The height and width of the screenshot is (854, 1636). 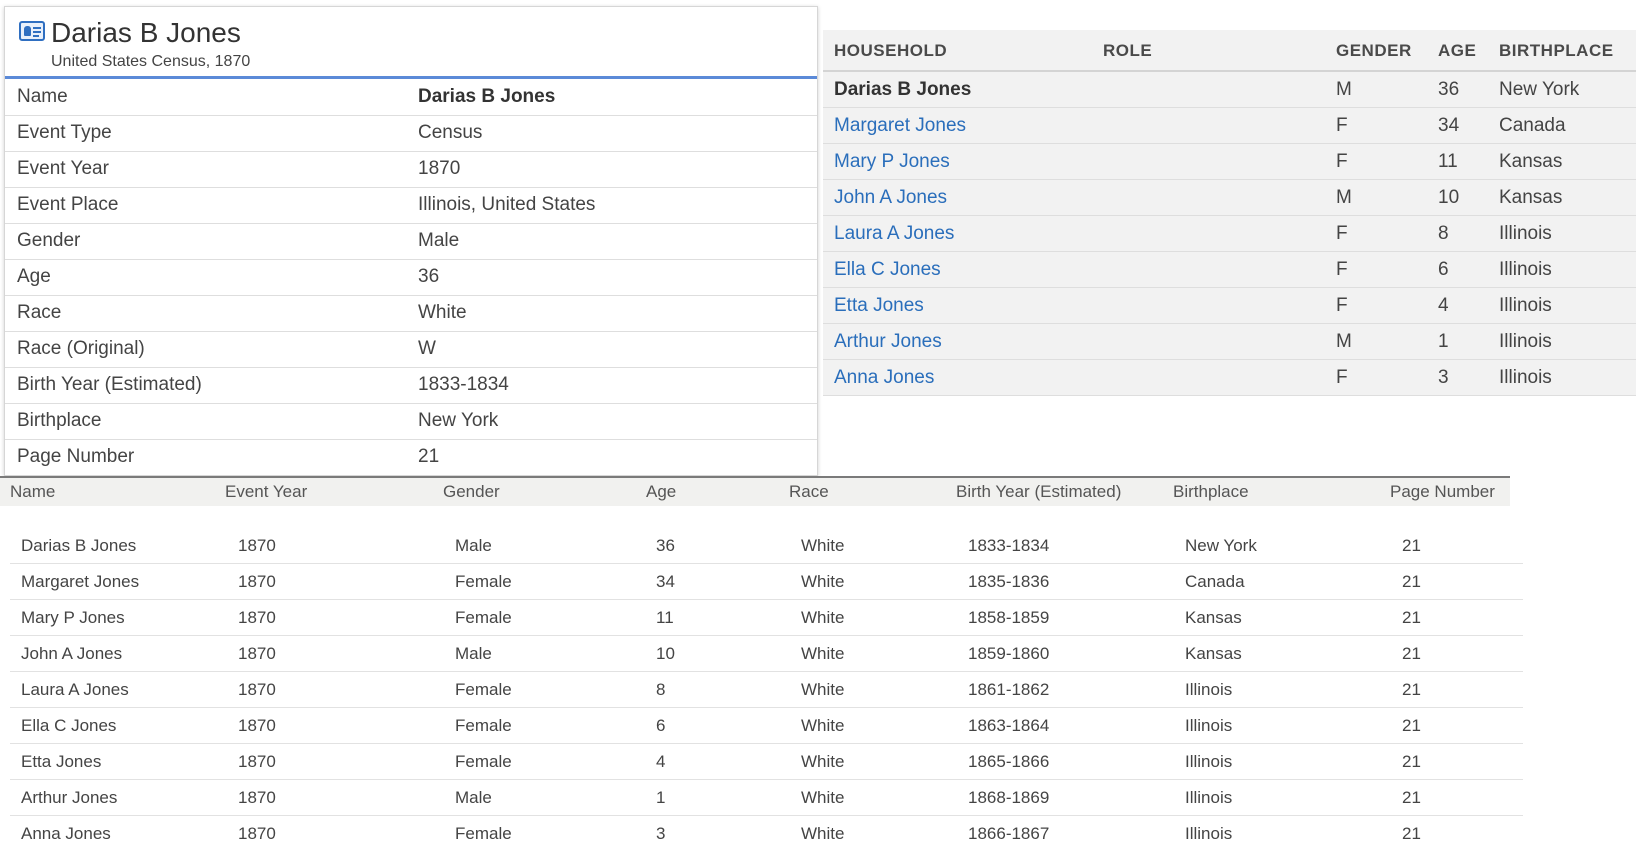 I want to click on field-value: Darias B Jones, so click(x=613, y=97).